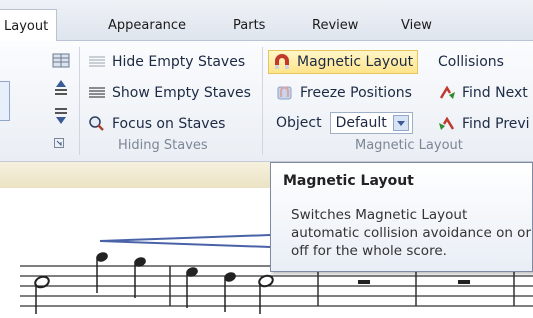  What do you see at coordinates (285, 93) in the screenshot?
I see `freeze-icon` at bounding box center [285, 93].